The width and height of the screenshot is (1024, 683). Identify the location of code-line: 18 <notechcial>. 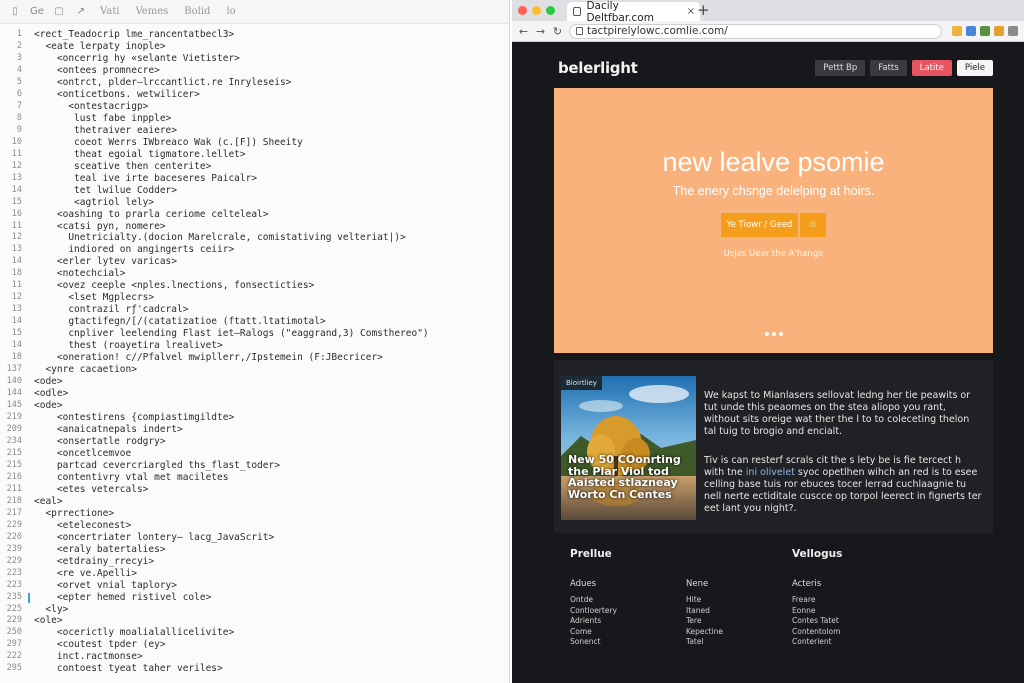
(254, 274).